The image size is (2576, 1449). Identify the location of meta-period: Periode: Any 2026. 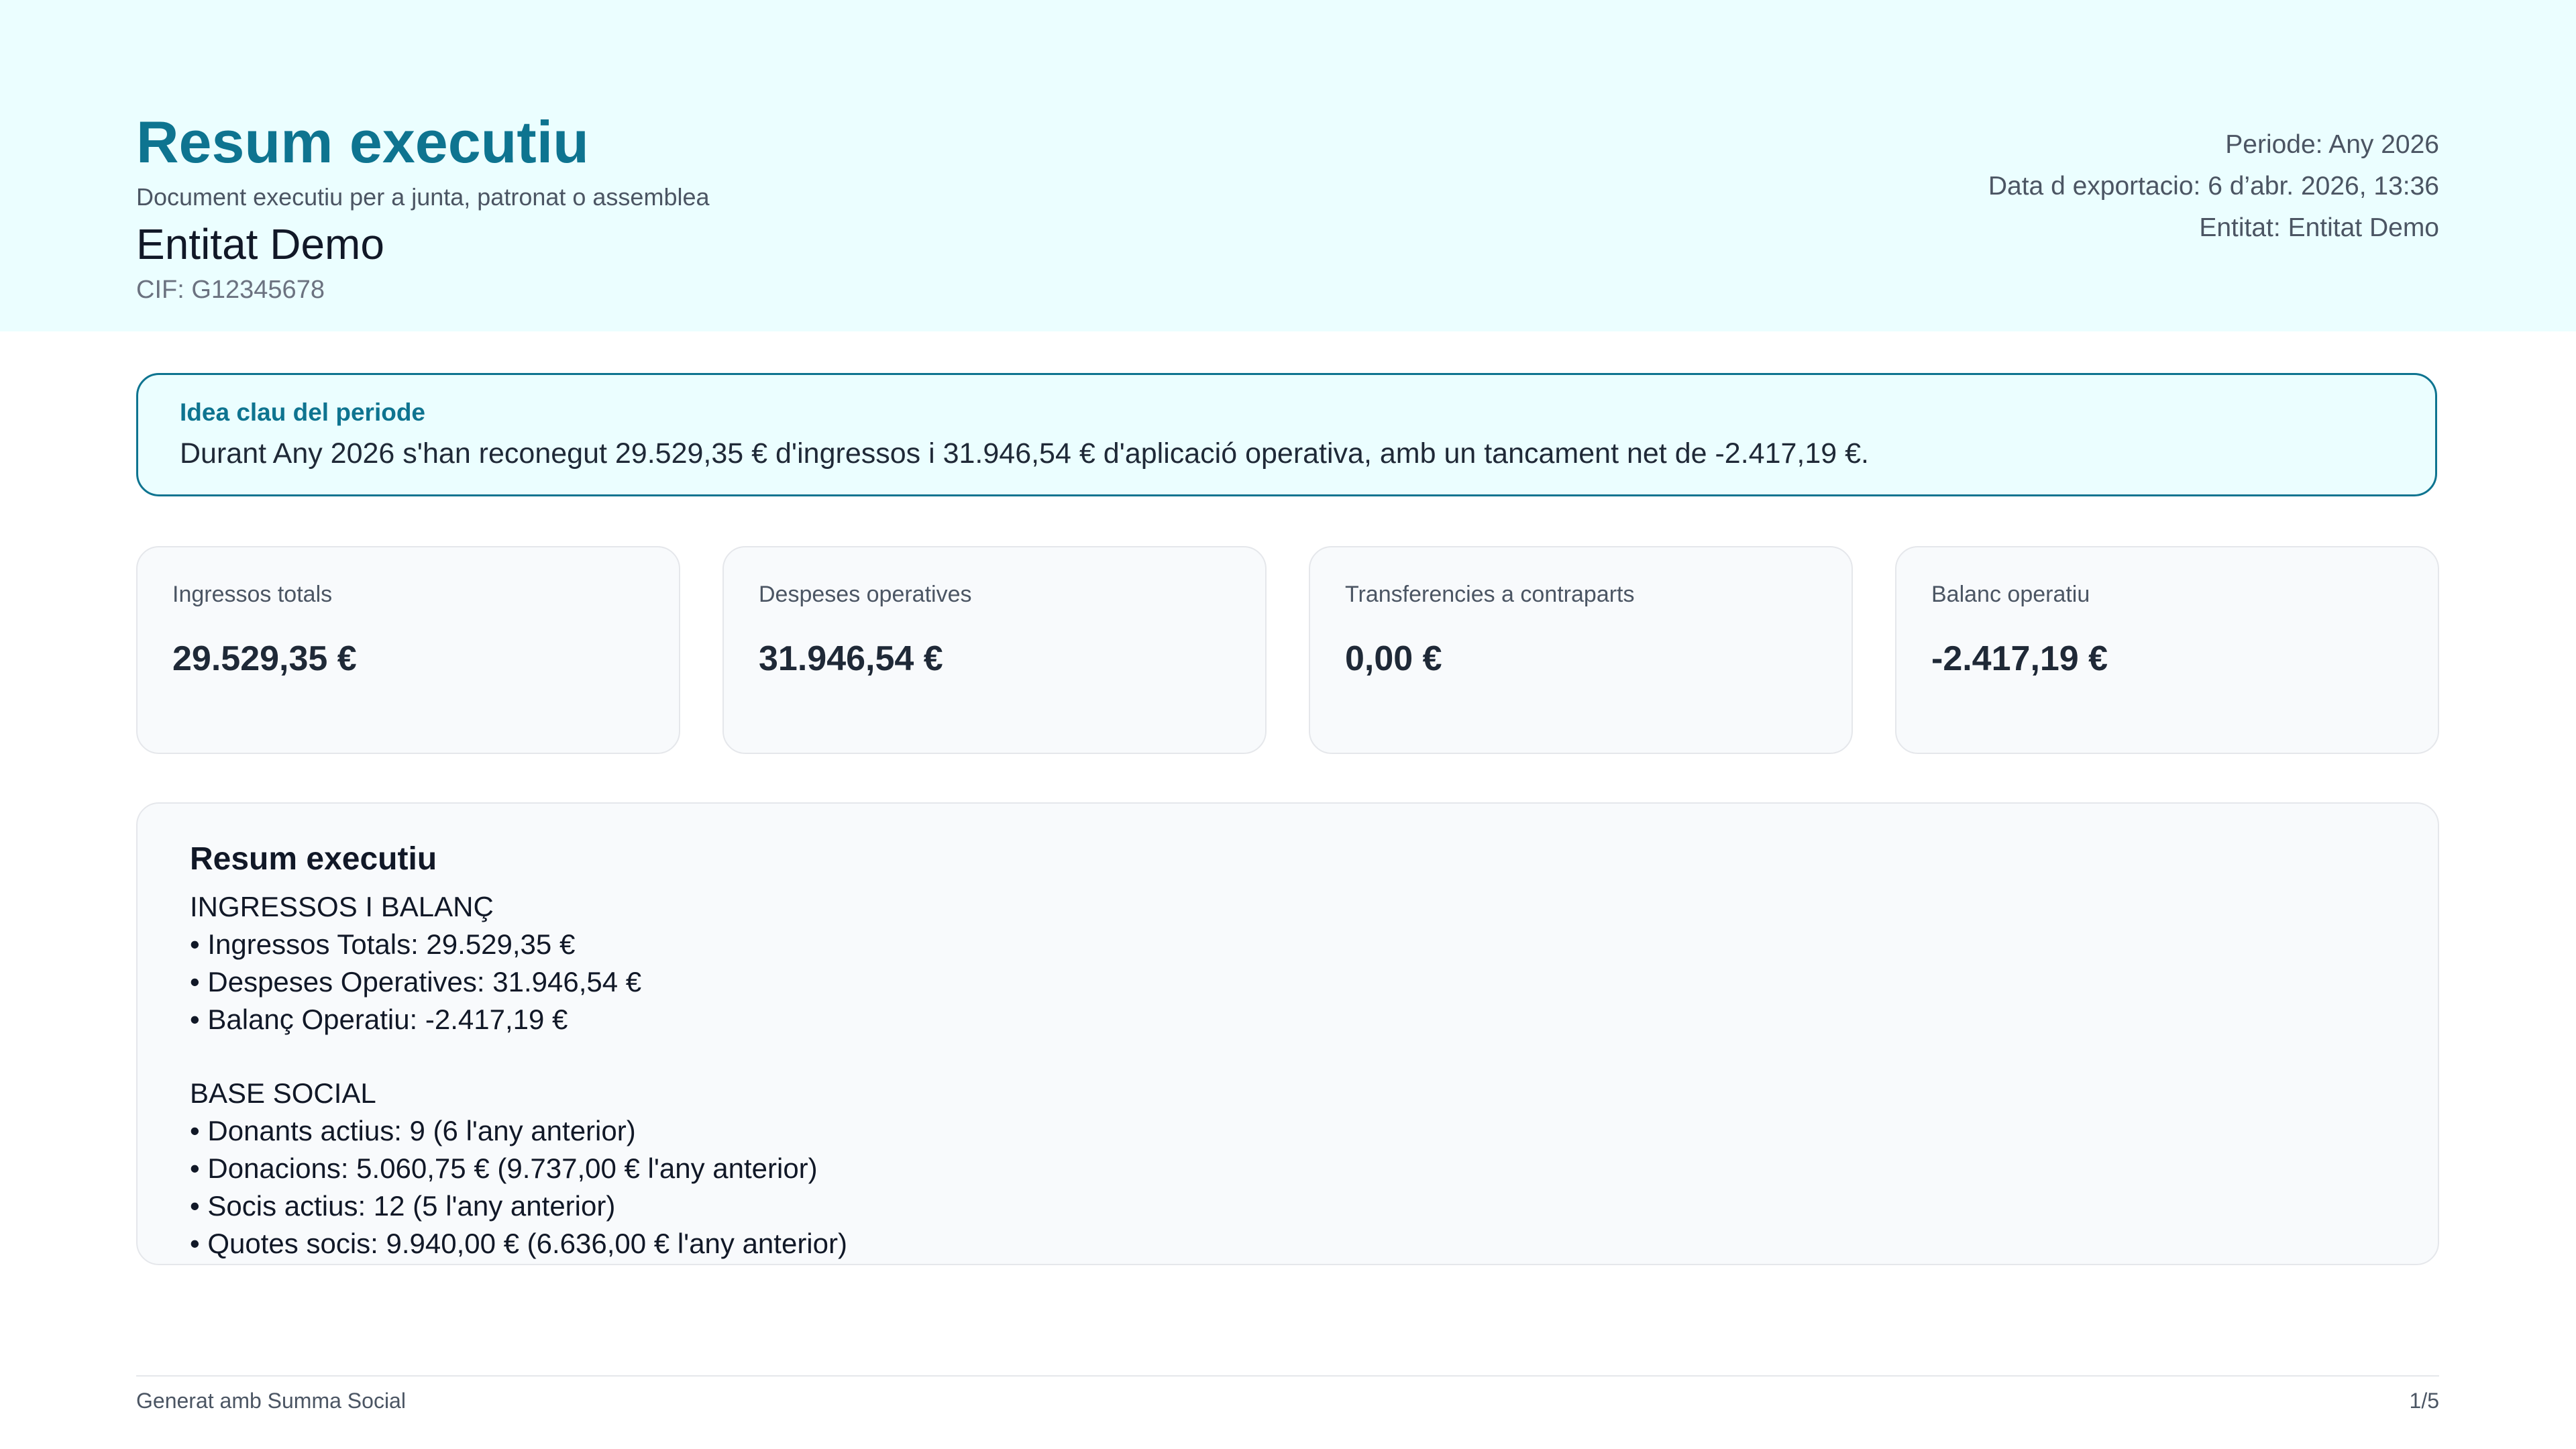
(2332, 144).